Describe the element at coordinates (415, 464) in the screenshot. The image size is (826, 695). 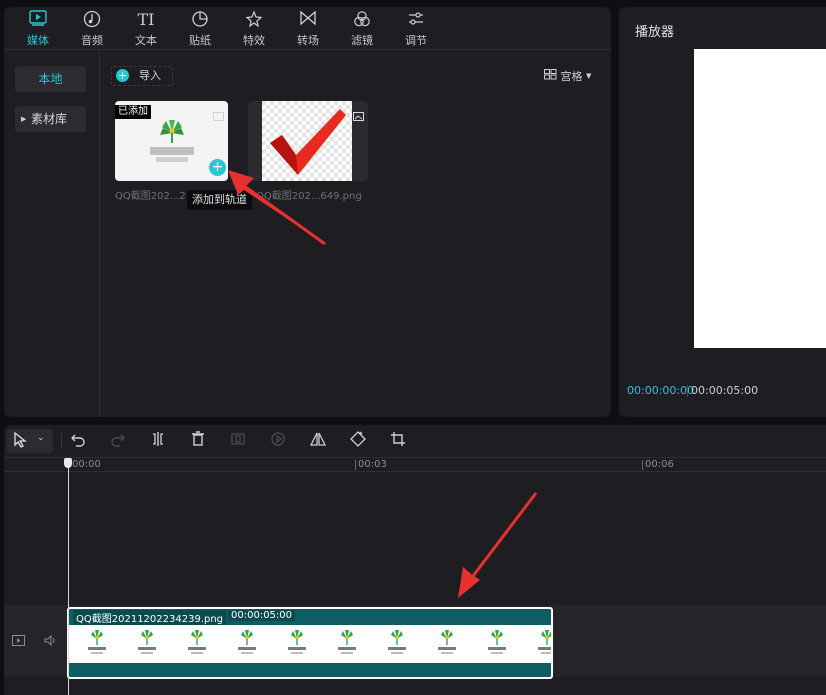
I see `time-ruler: 00:00 00:03 00:06` at that location.